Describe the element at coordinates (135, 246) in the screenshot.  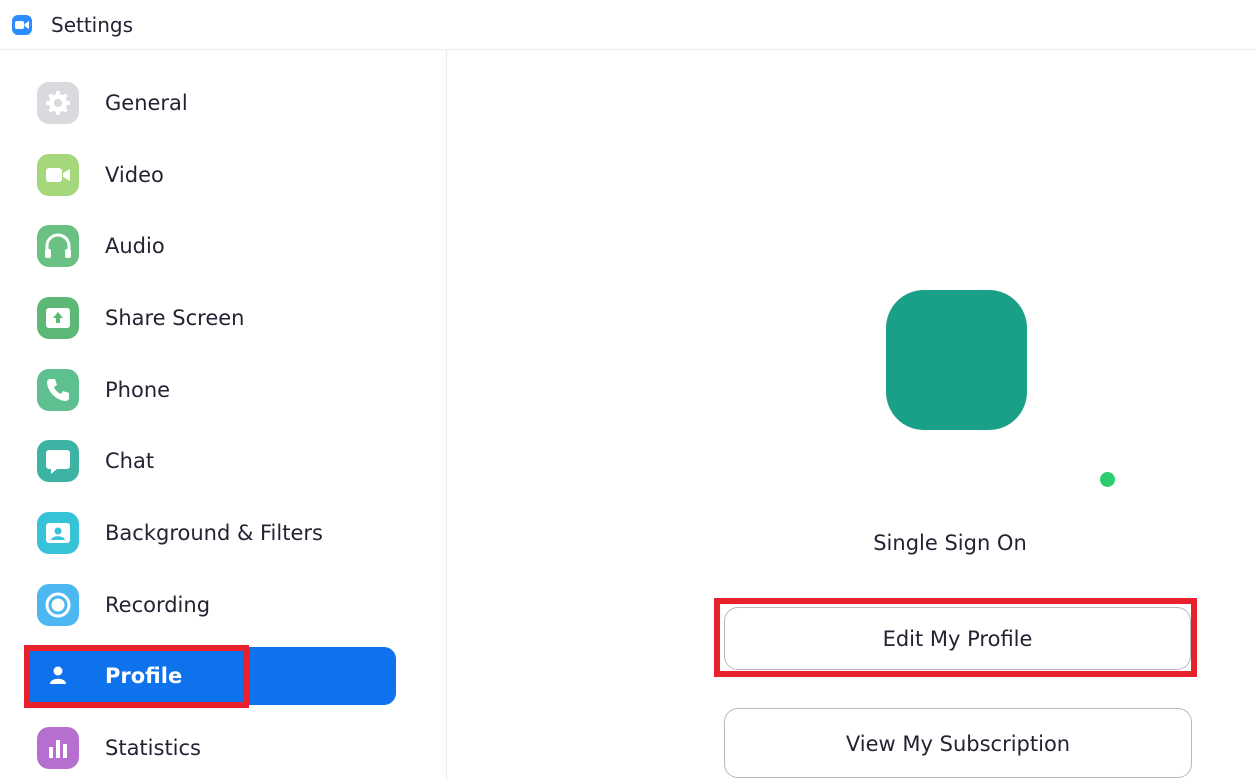
I see `sidebar-item-label: Audio` at that location.